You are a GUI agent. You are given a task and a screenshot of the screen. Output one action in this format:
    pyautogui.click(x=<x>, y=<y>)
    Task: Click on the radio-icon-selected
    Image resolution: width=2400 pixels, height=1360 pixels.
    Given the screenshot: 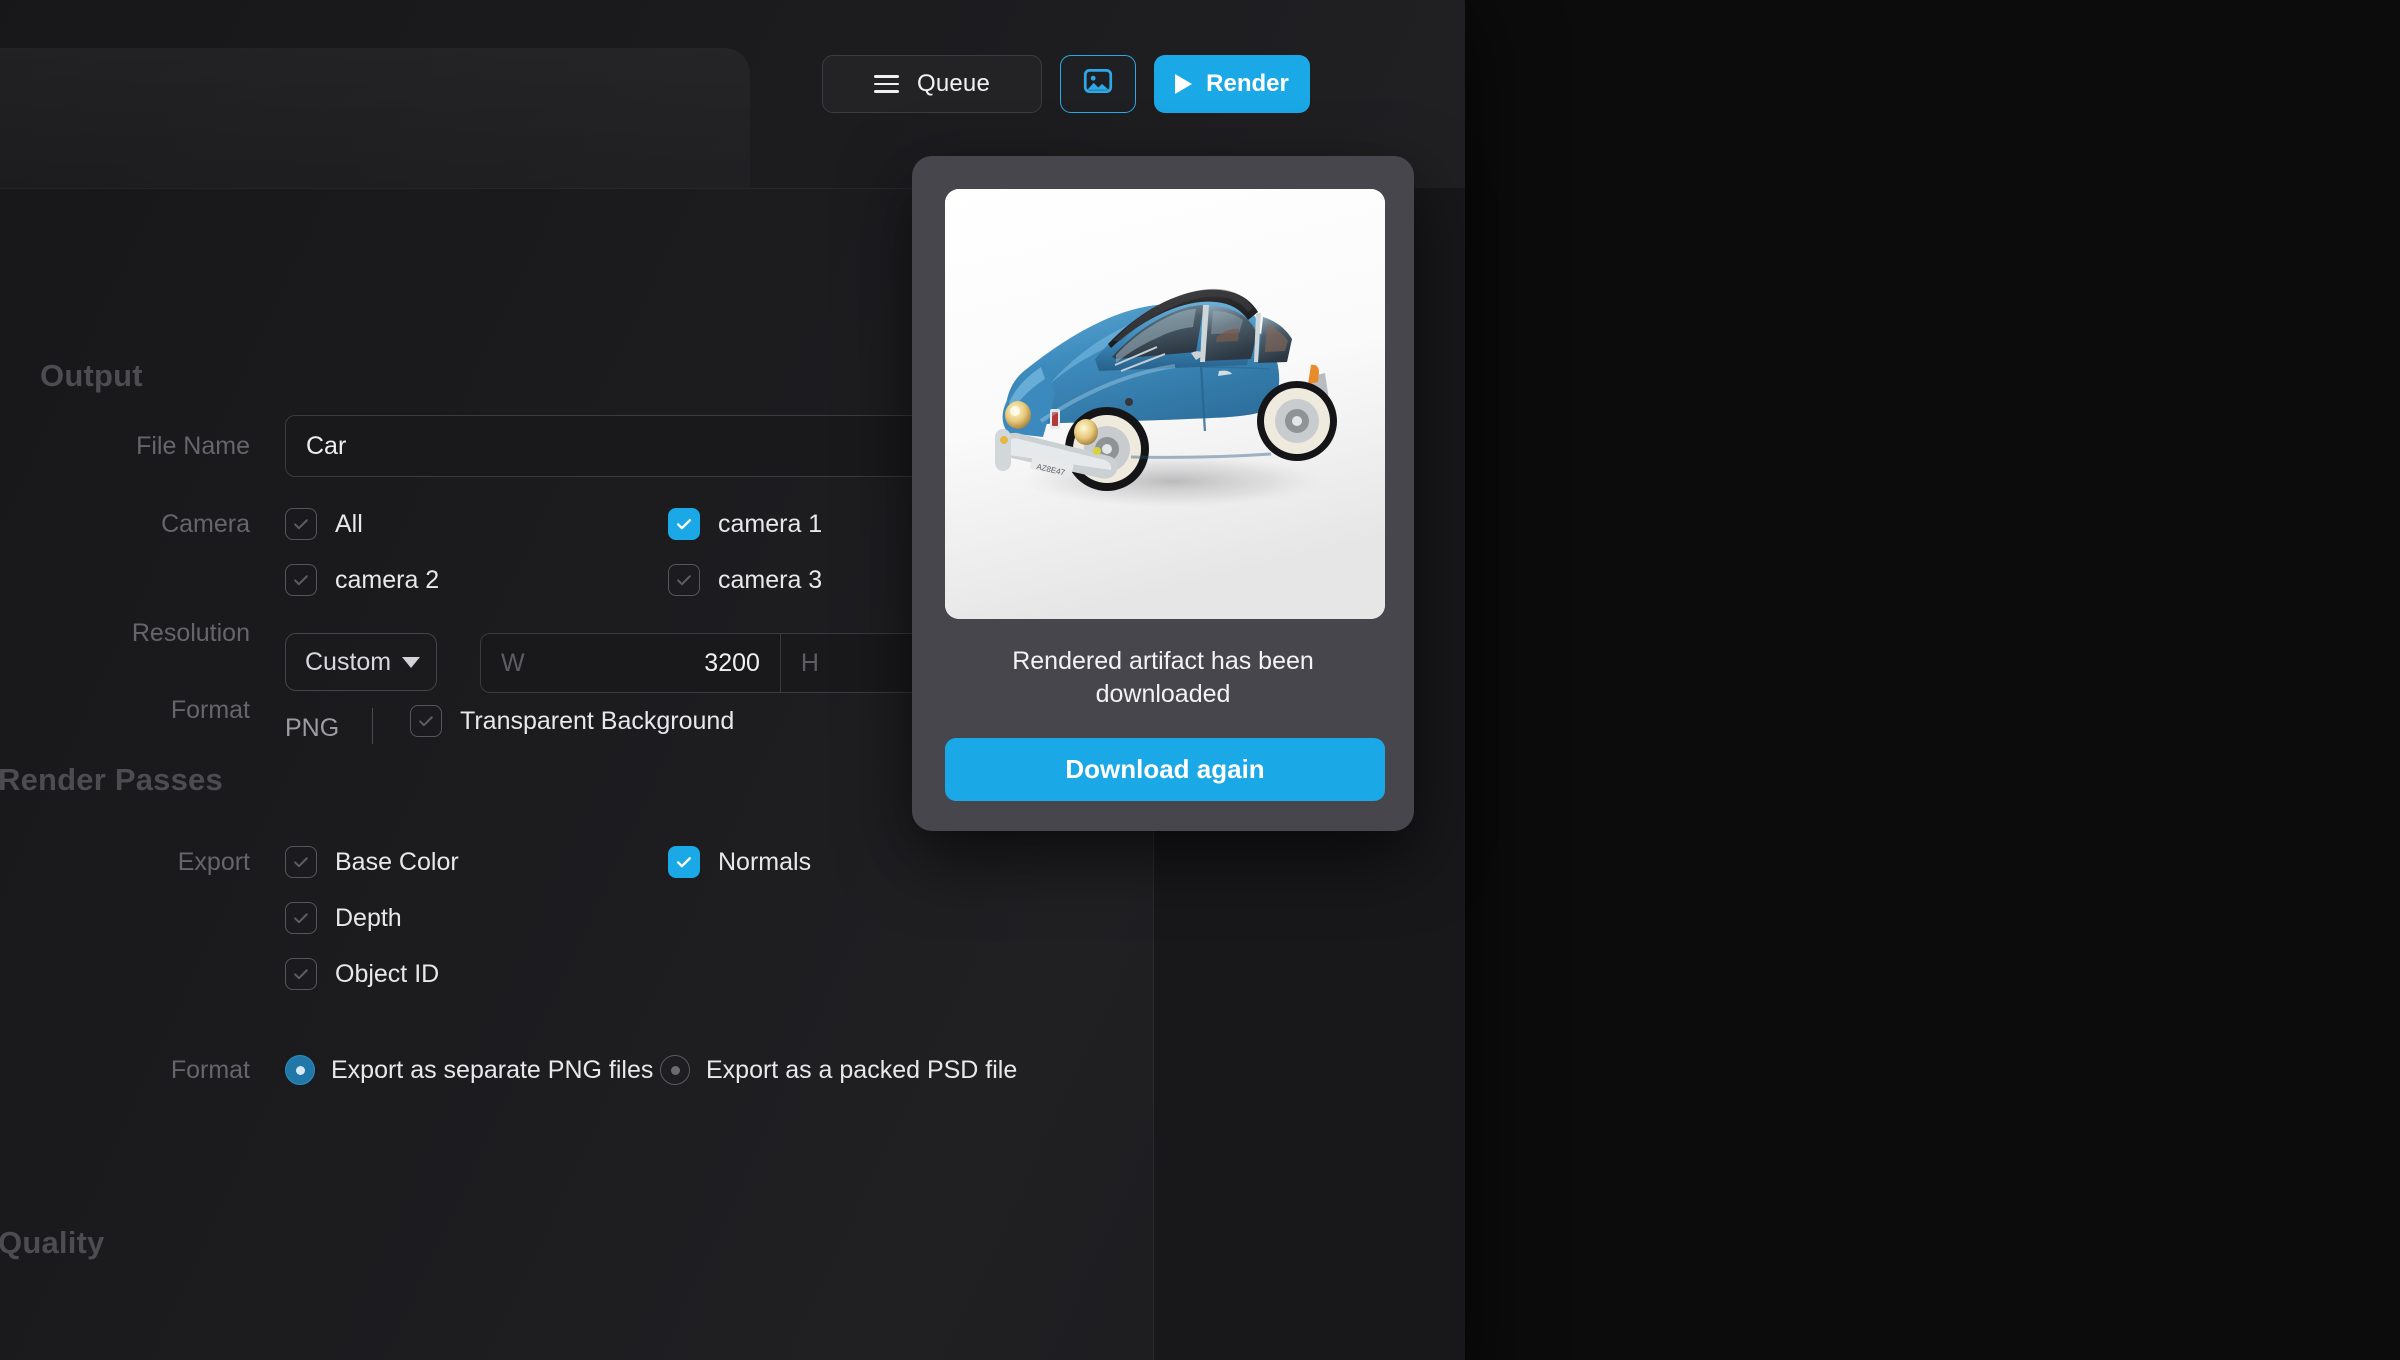 What is the action you would take?
    pyautogui.click(x=300, y=1070)
    